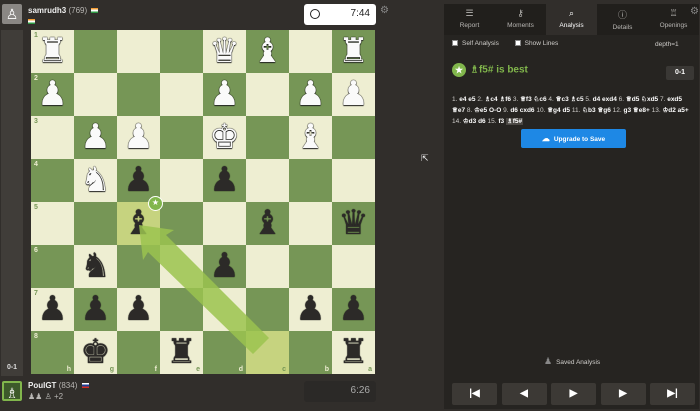 The width and height of the screenshot is (700, 411). I want to click on self-analysis-checkbox, so click(455, 43).